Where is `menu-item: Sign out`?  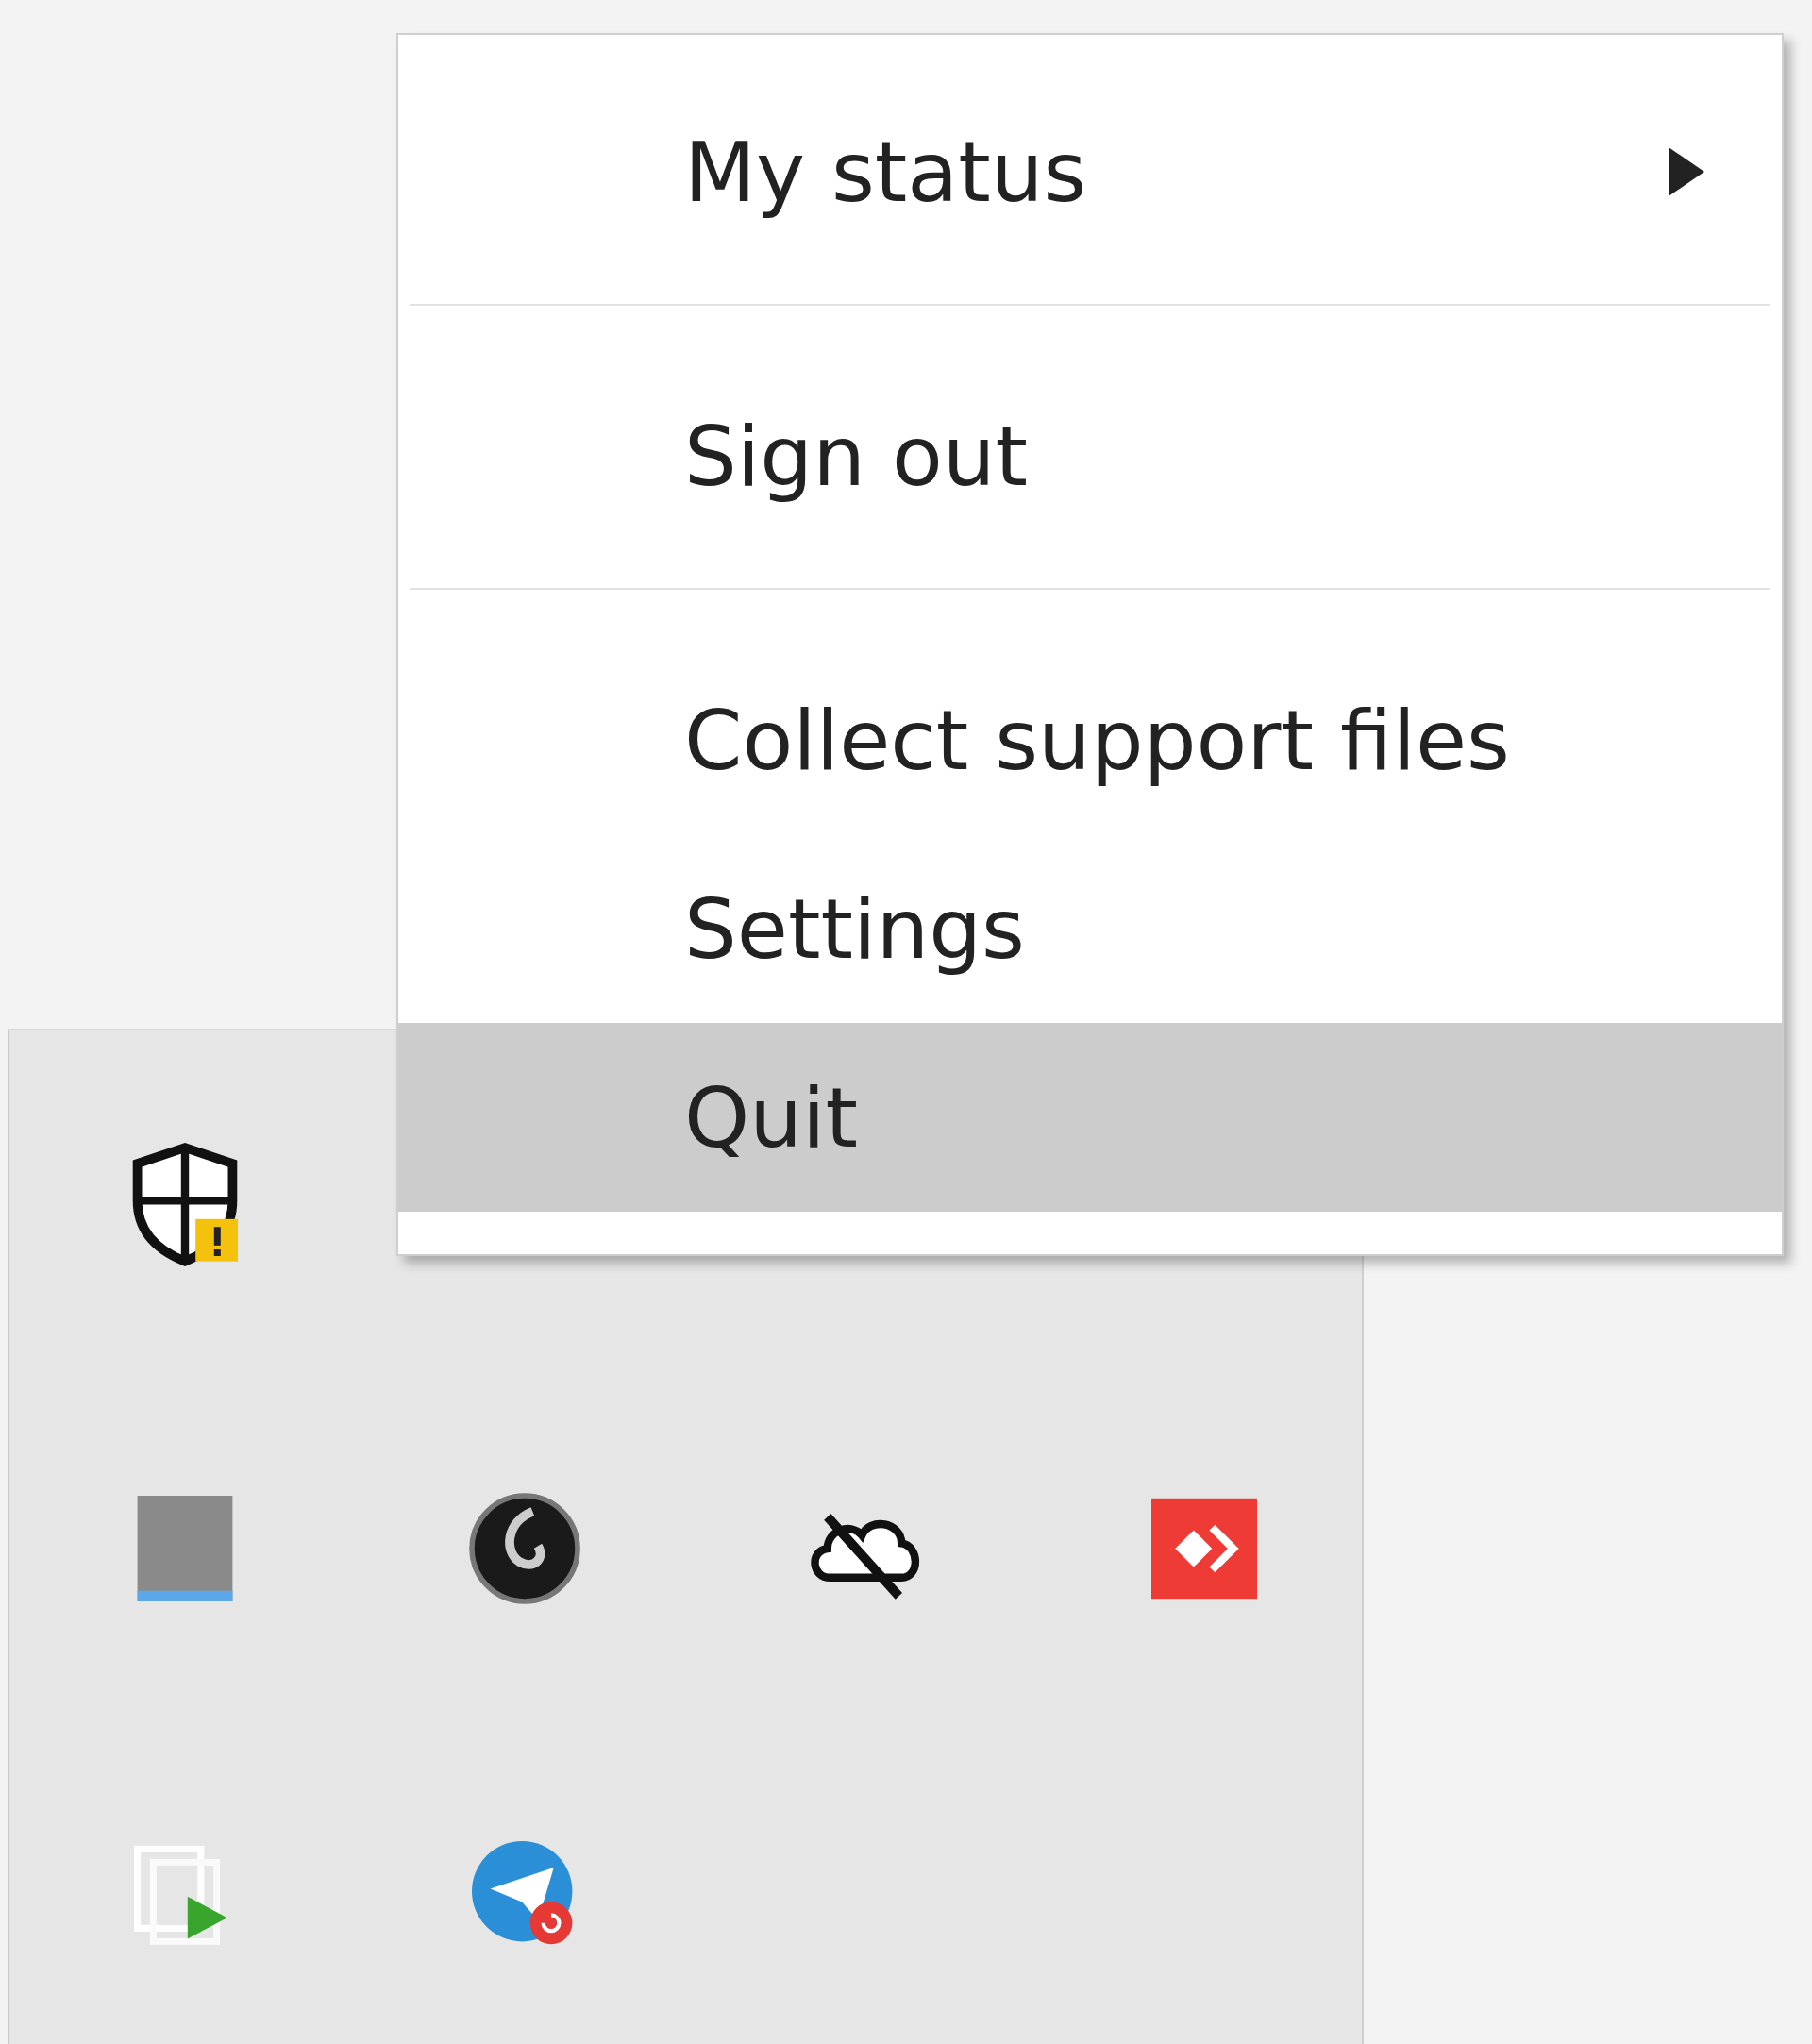
menu-item: Sign out is located at coordinates (1090, 456).